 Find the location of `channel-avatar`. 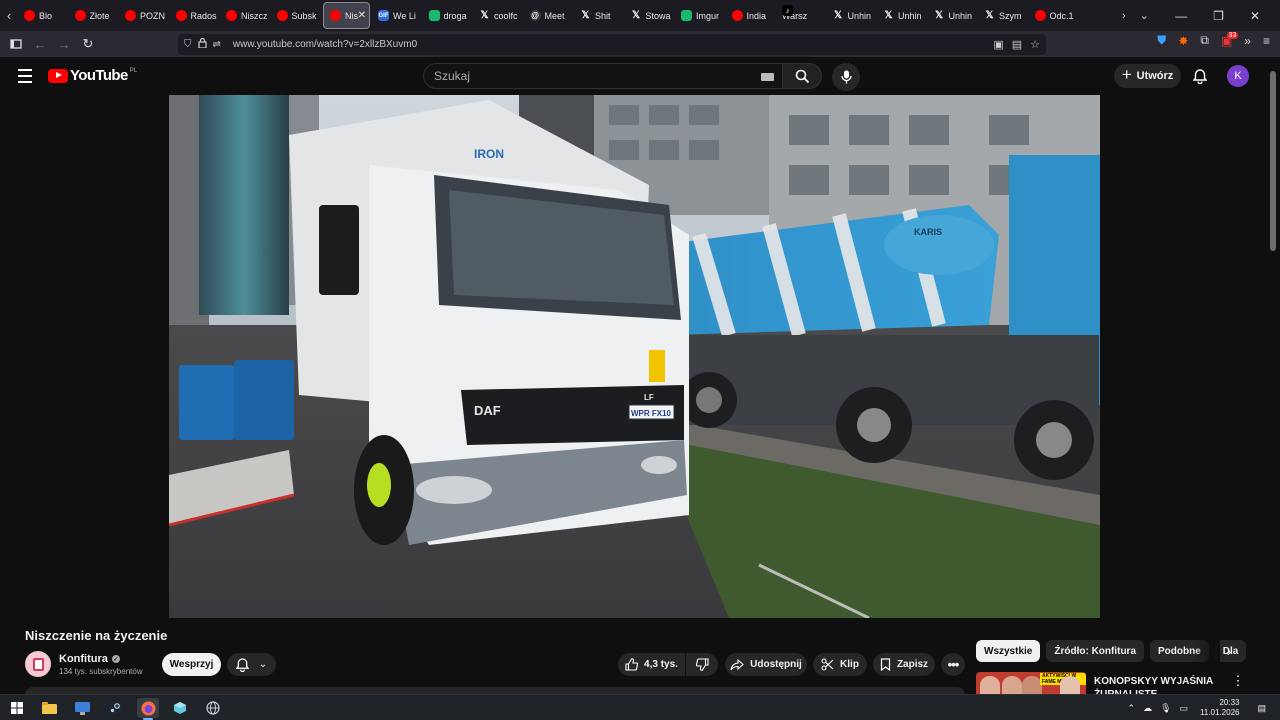

channel-avatar is located at coordinates (38, 664).